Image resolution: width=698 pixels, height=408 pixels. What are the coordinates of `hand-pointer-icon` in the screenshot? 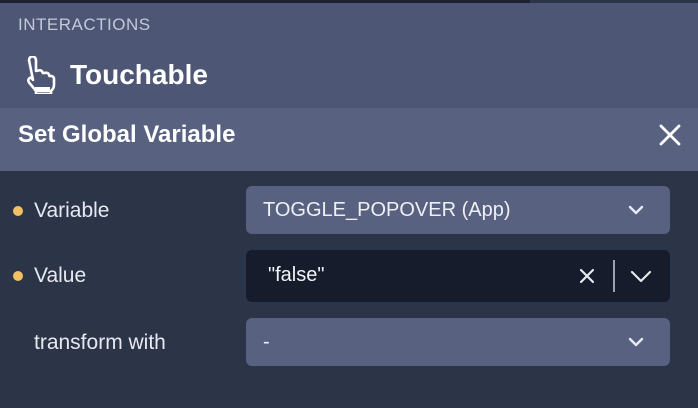 It's located at (41, 75).